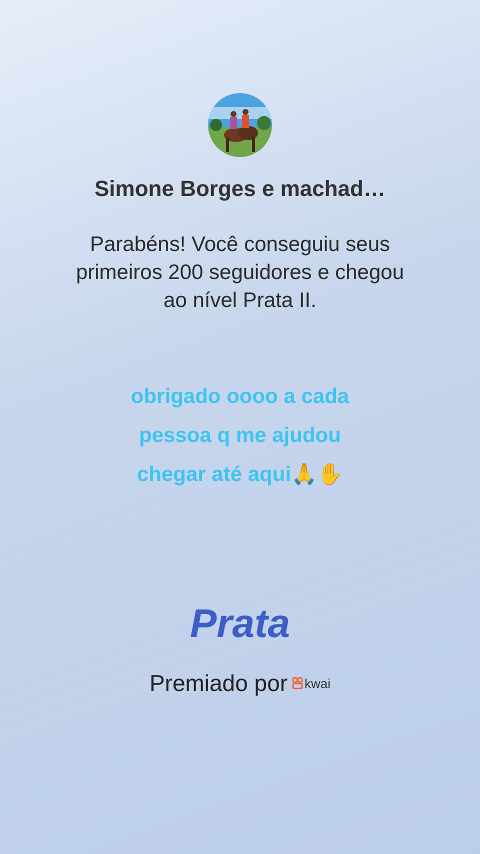  I want to click on brand-logo: kwai, so click(311, 683).